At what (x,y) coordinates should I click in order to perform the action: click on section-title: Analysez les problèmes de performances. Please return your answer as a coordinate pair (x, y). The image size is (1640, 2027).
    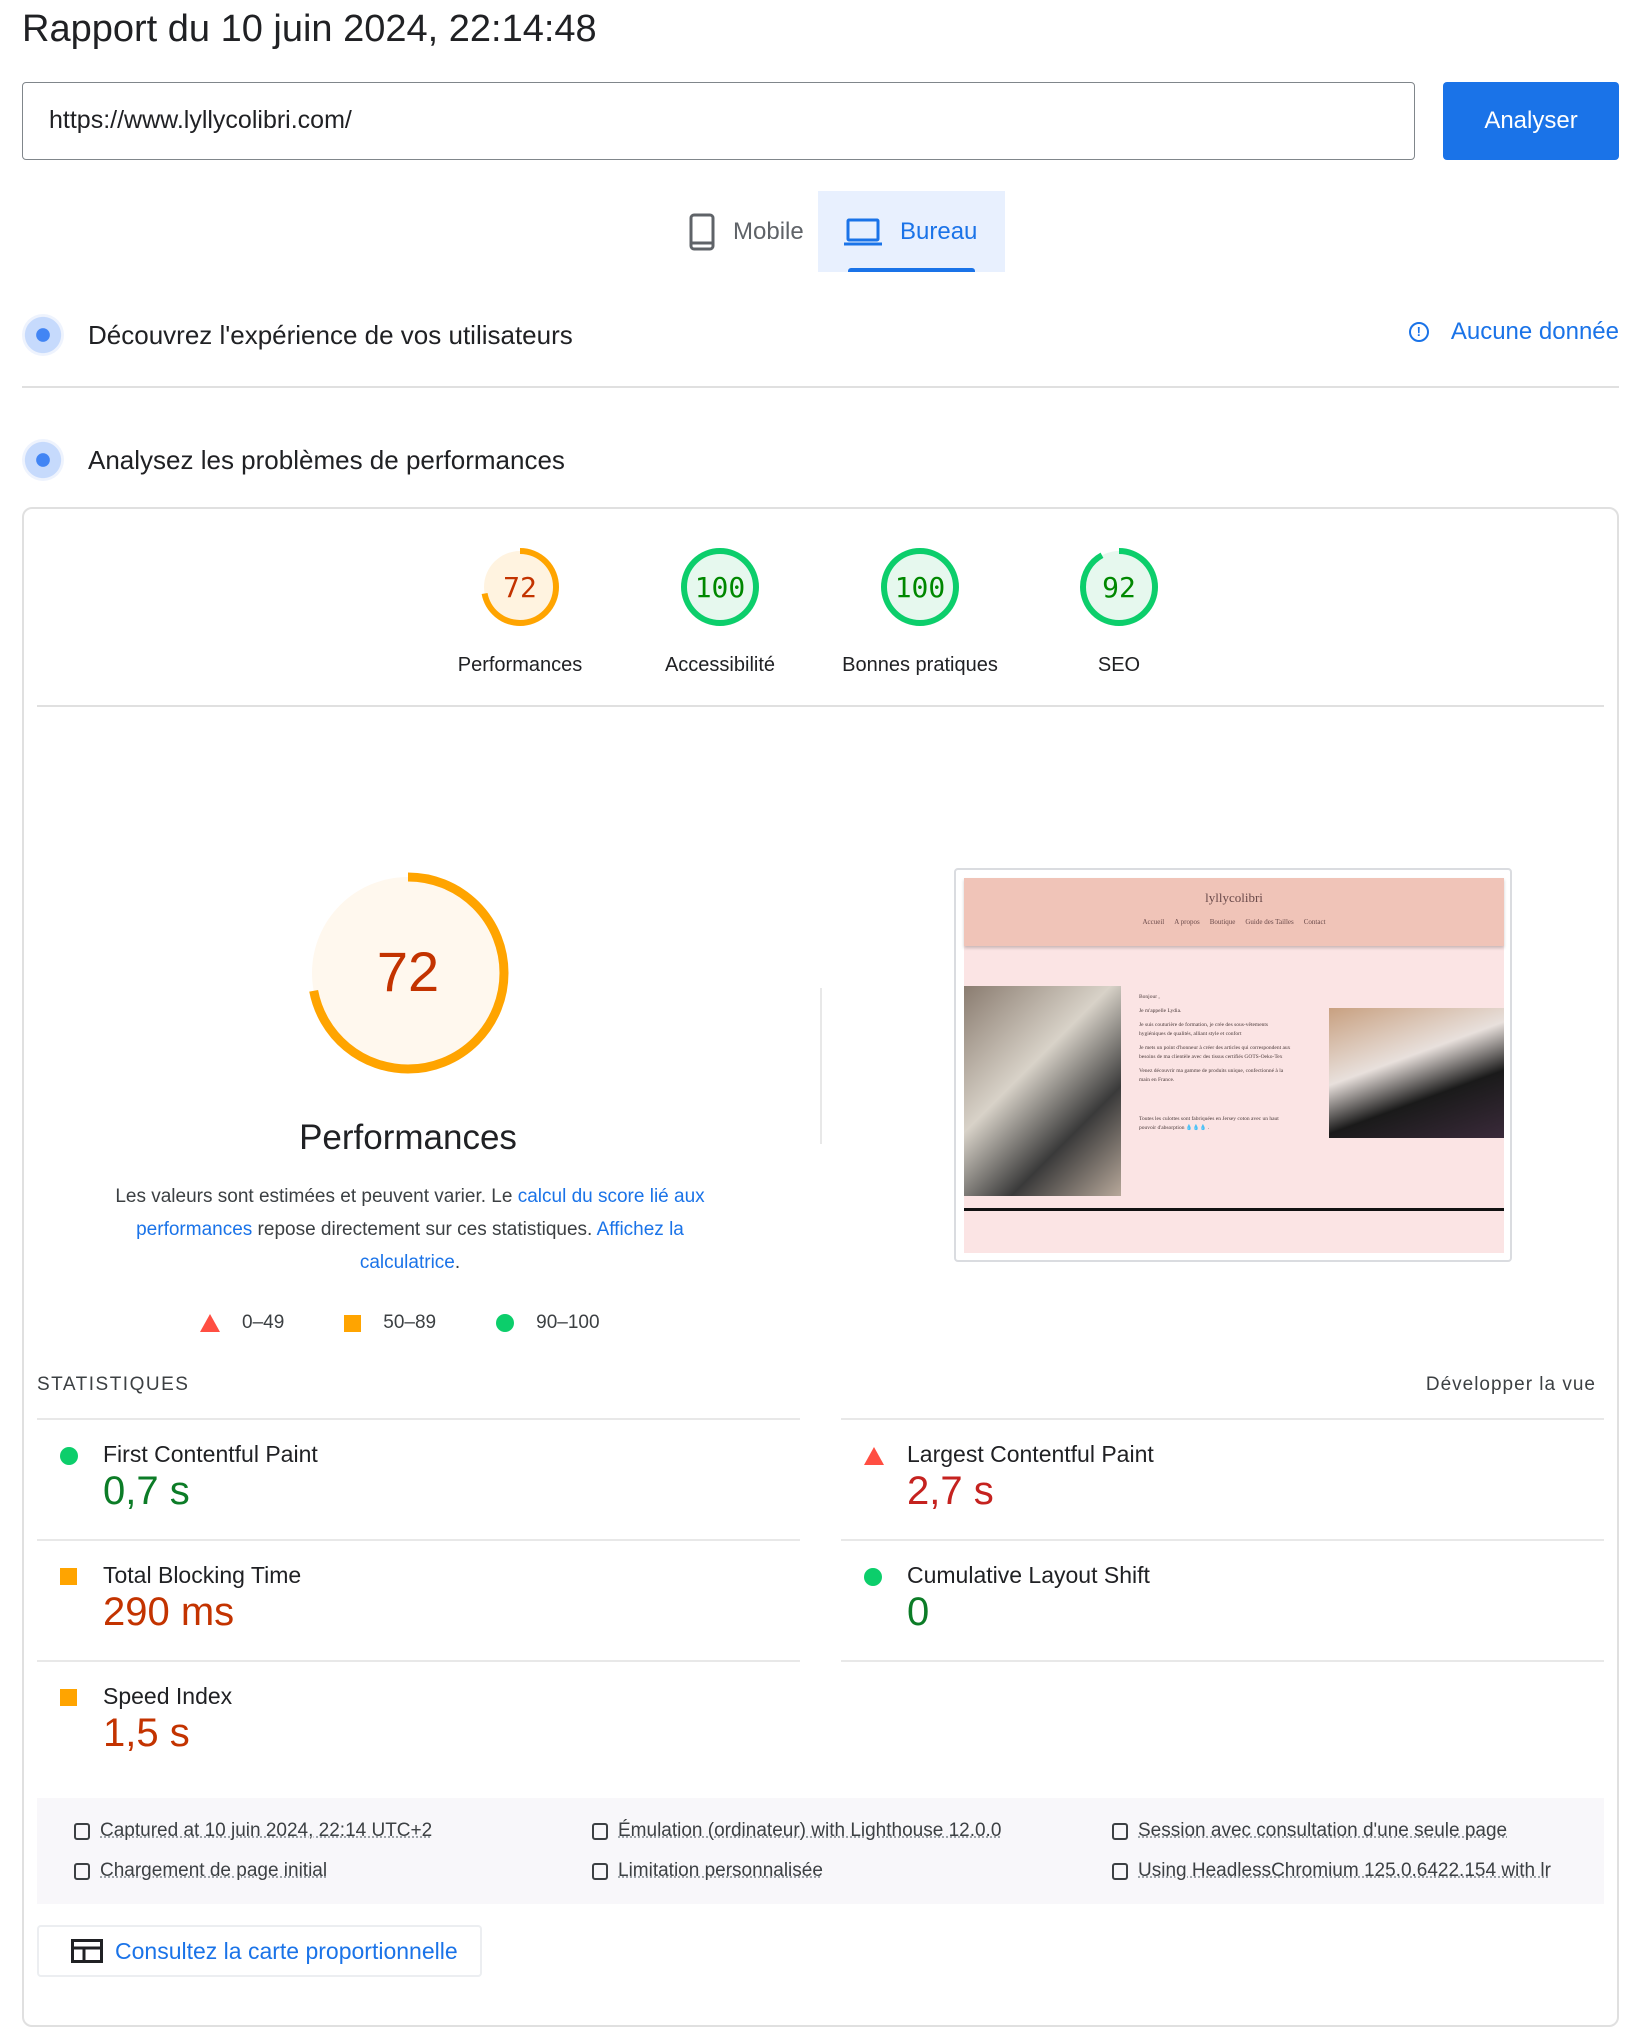
    Looking at the image, I should click on (326, 459).